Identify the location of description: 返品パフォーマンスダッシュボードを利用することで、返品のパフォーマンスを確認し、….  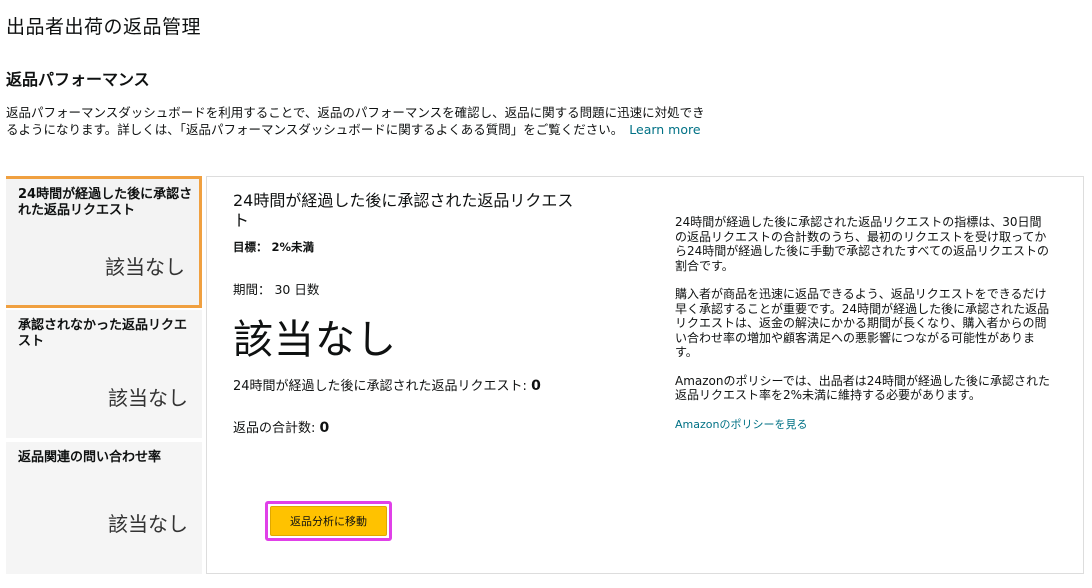
(356, 121).